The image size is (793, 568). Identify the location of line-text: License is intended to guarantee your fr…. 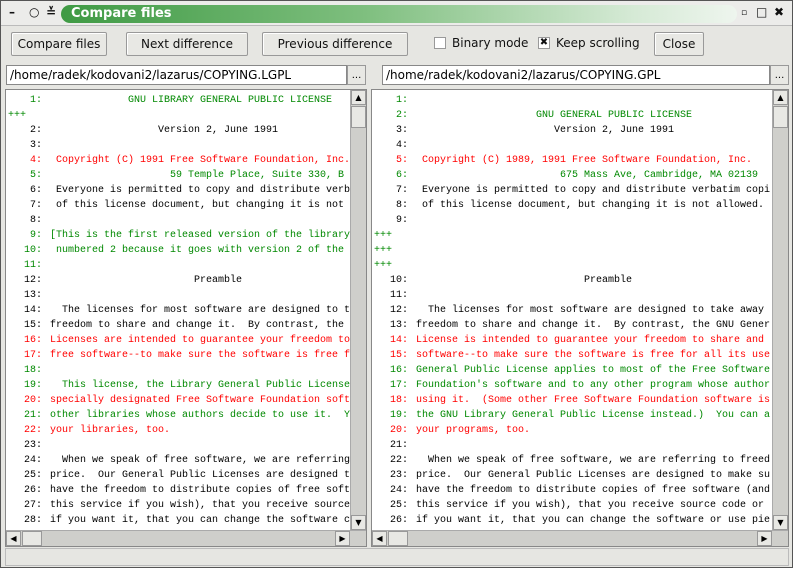
(590, 340).